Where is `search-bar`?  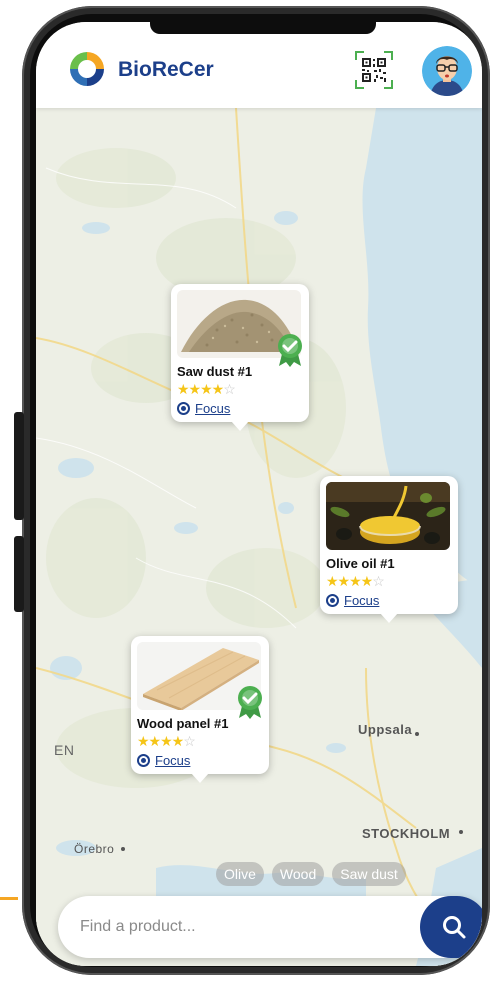 search-bar is located at coordinates (270, 927).